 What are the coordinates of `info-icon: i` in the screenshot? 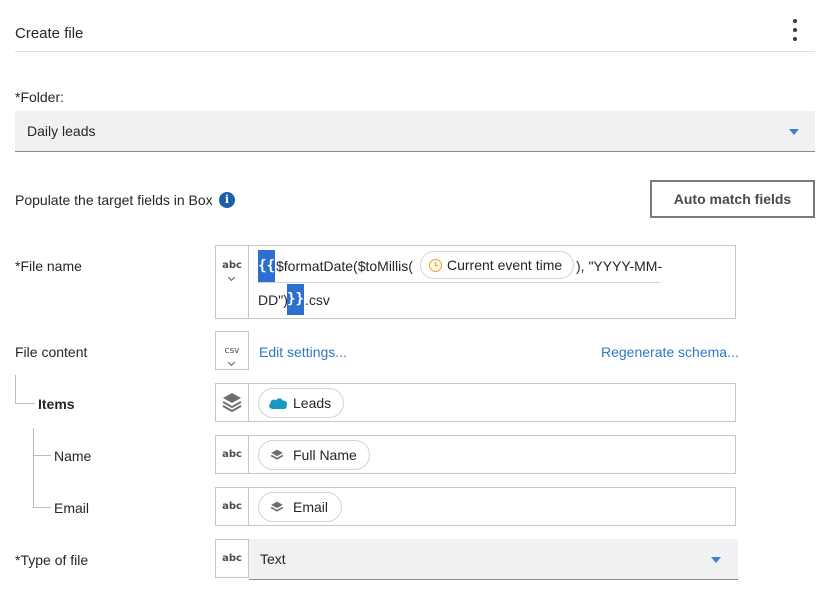 It's located at (227, 200).